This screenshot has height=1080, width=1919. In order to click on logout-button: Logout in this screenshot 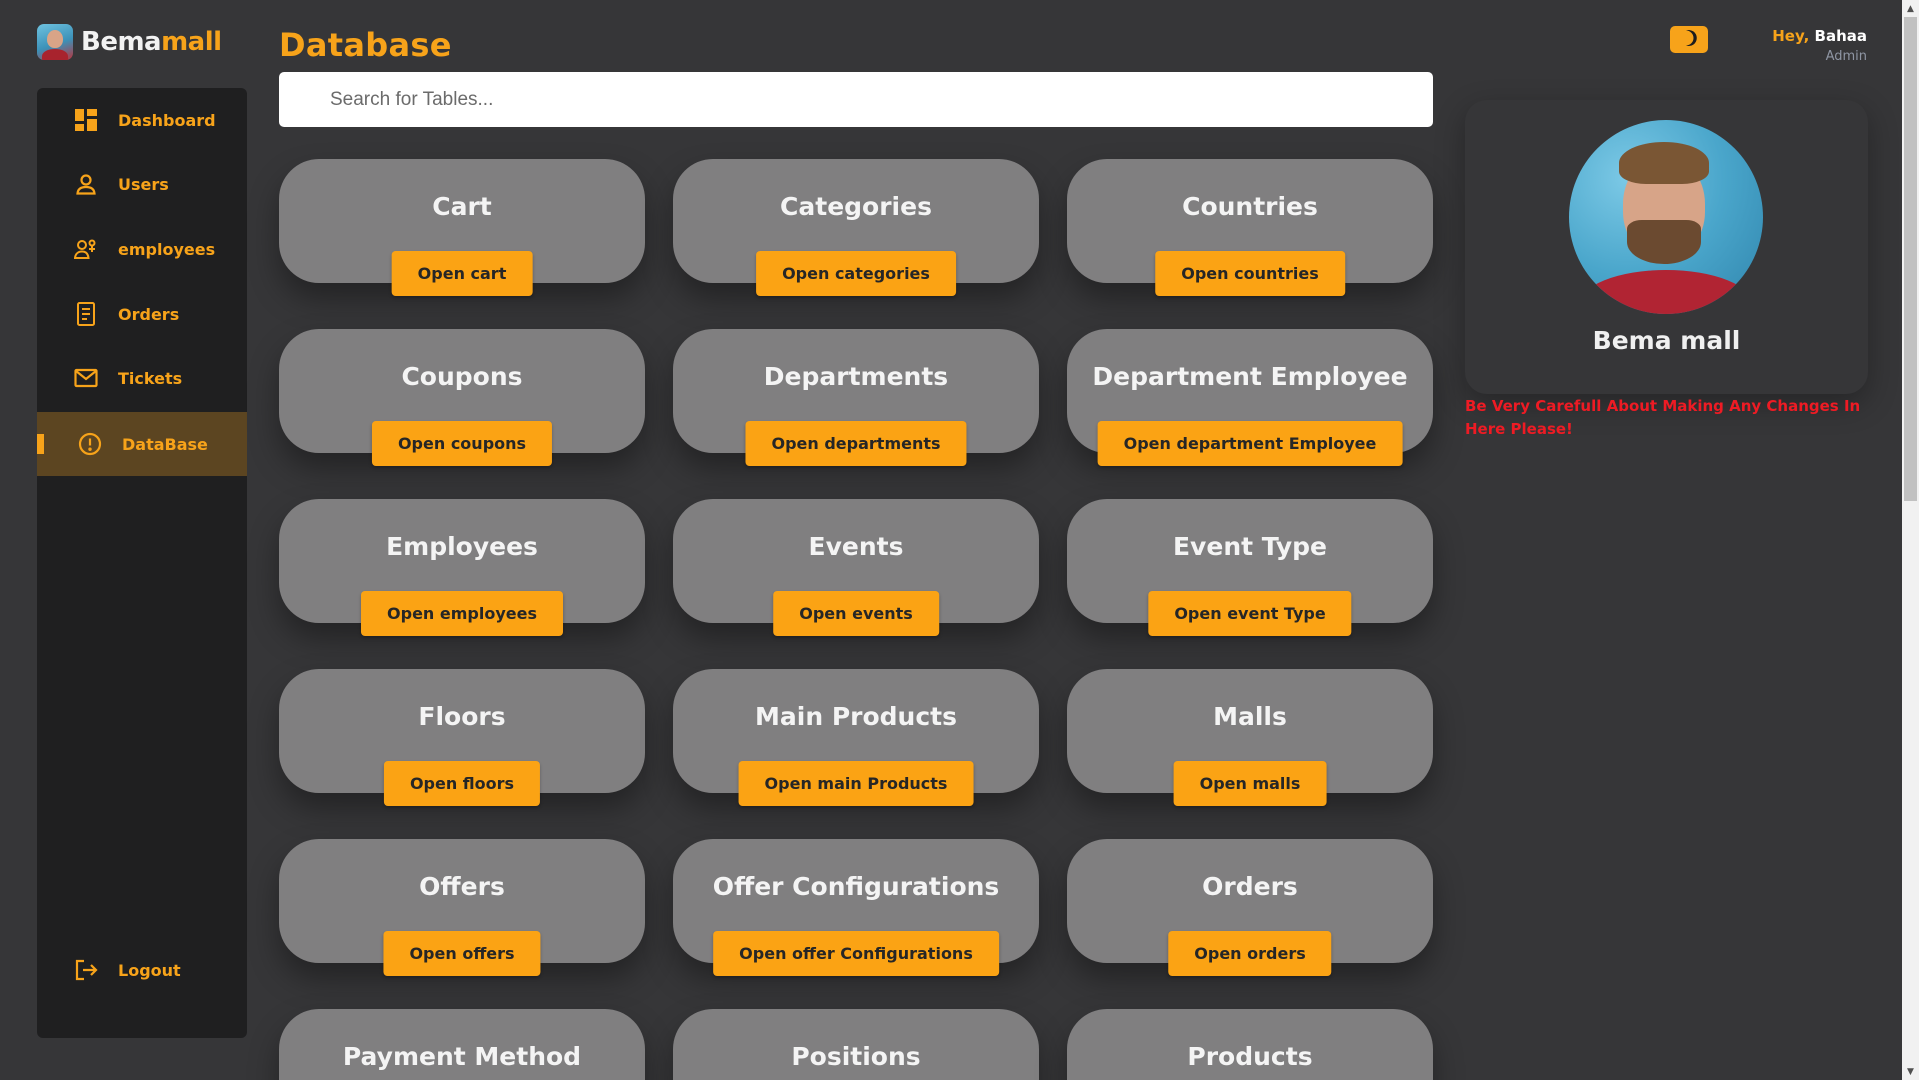, I will do `click(142, 970)`.